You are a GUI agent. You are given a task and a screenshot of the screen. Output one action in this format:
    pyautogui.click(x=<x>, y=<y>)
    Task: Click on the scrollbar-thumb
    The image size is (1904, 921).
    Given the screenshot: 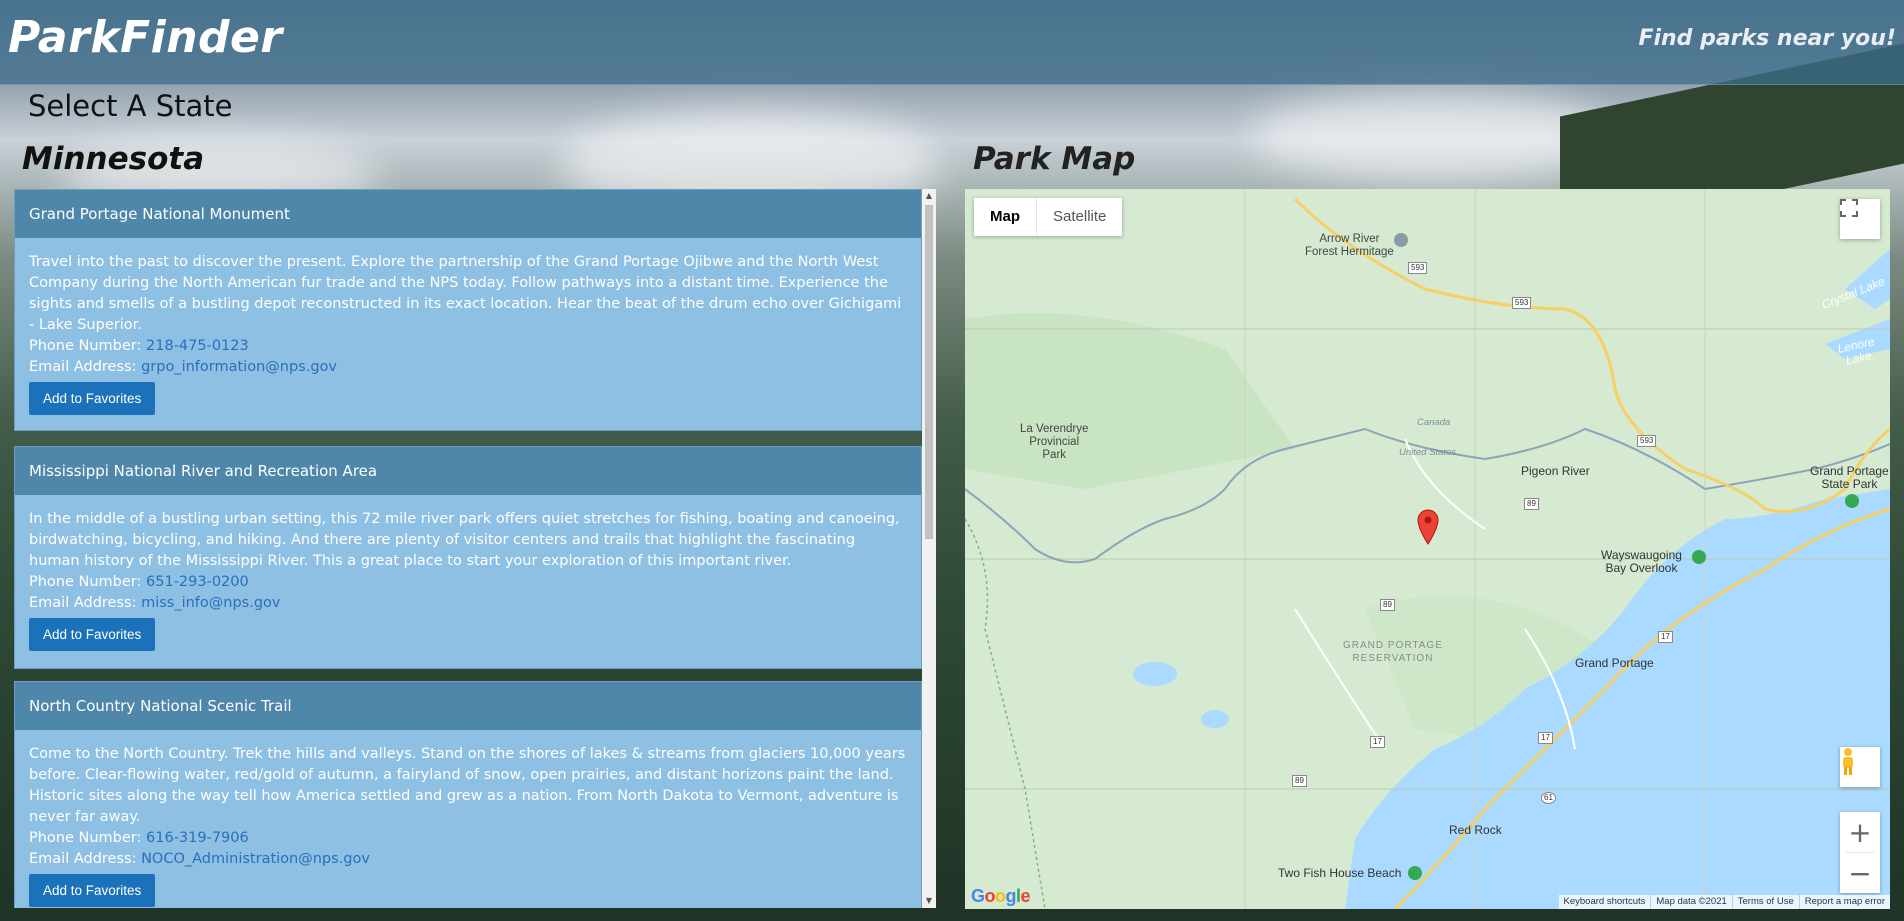 What is the action you would take?
    pyautogui.click(x=929, y=372)
    